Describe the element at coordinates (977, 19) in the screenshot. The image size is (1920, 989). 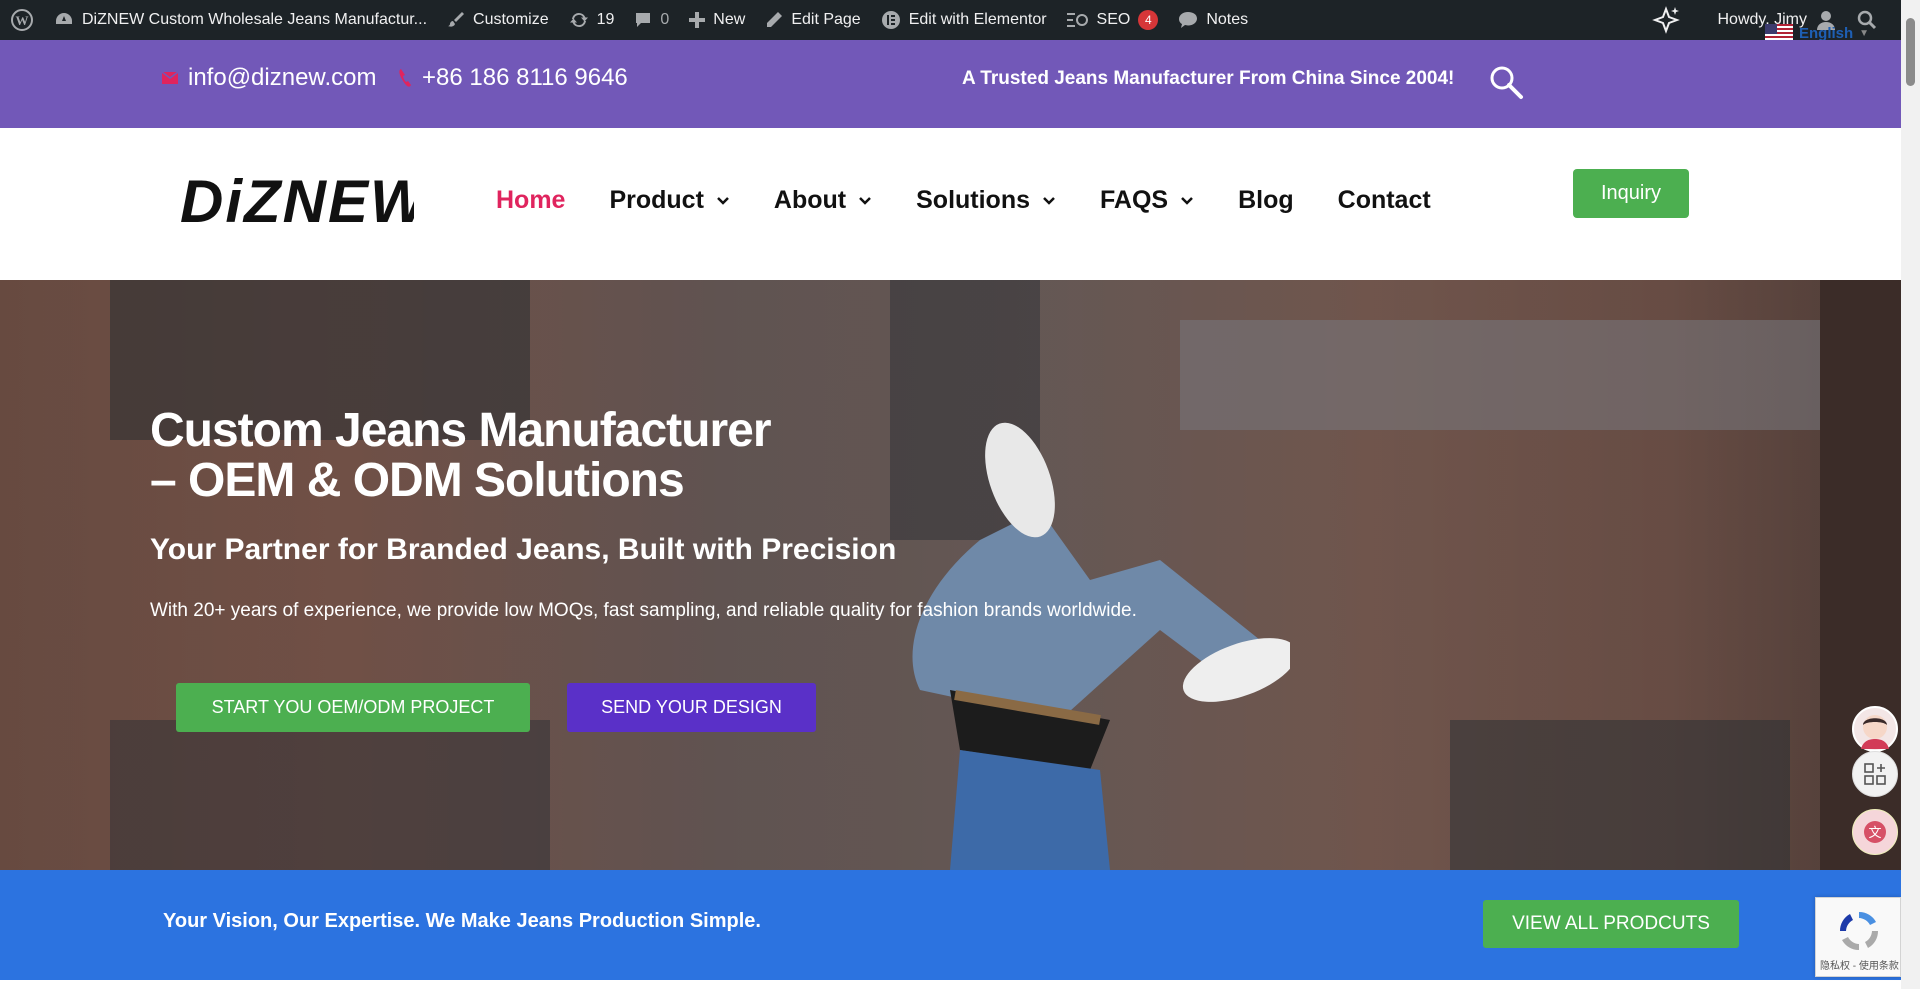
I see `elementor-label: Edit with Elementor` at that location.